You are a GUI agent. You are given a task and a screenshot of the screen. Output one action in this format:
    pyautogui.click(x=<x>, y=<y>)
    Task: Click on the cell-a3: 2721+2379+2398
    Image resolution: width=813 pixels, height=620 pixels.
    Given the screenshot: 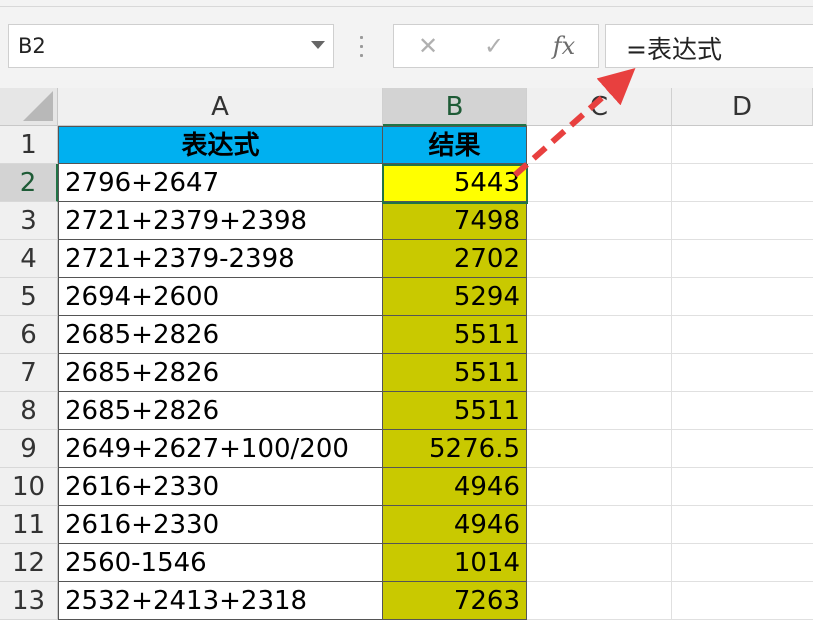 What is the action you would take?
    pyautogui.click(x=220, y=221)
    